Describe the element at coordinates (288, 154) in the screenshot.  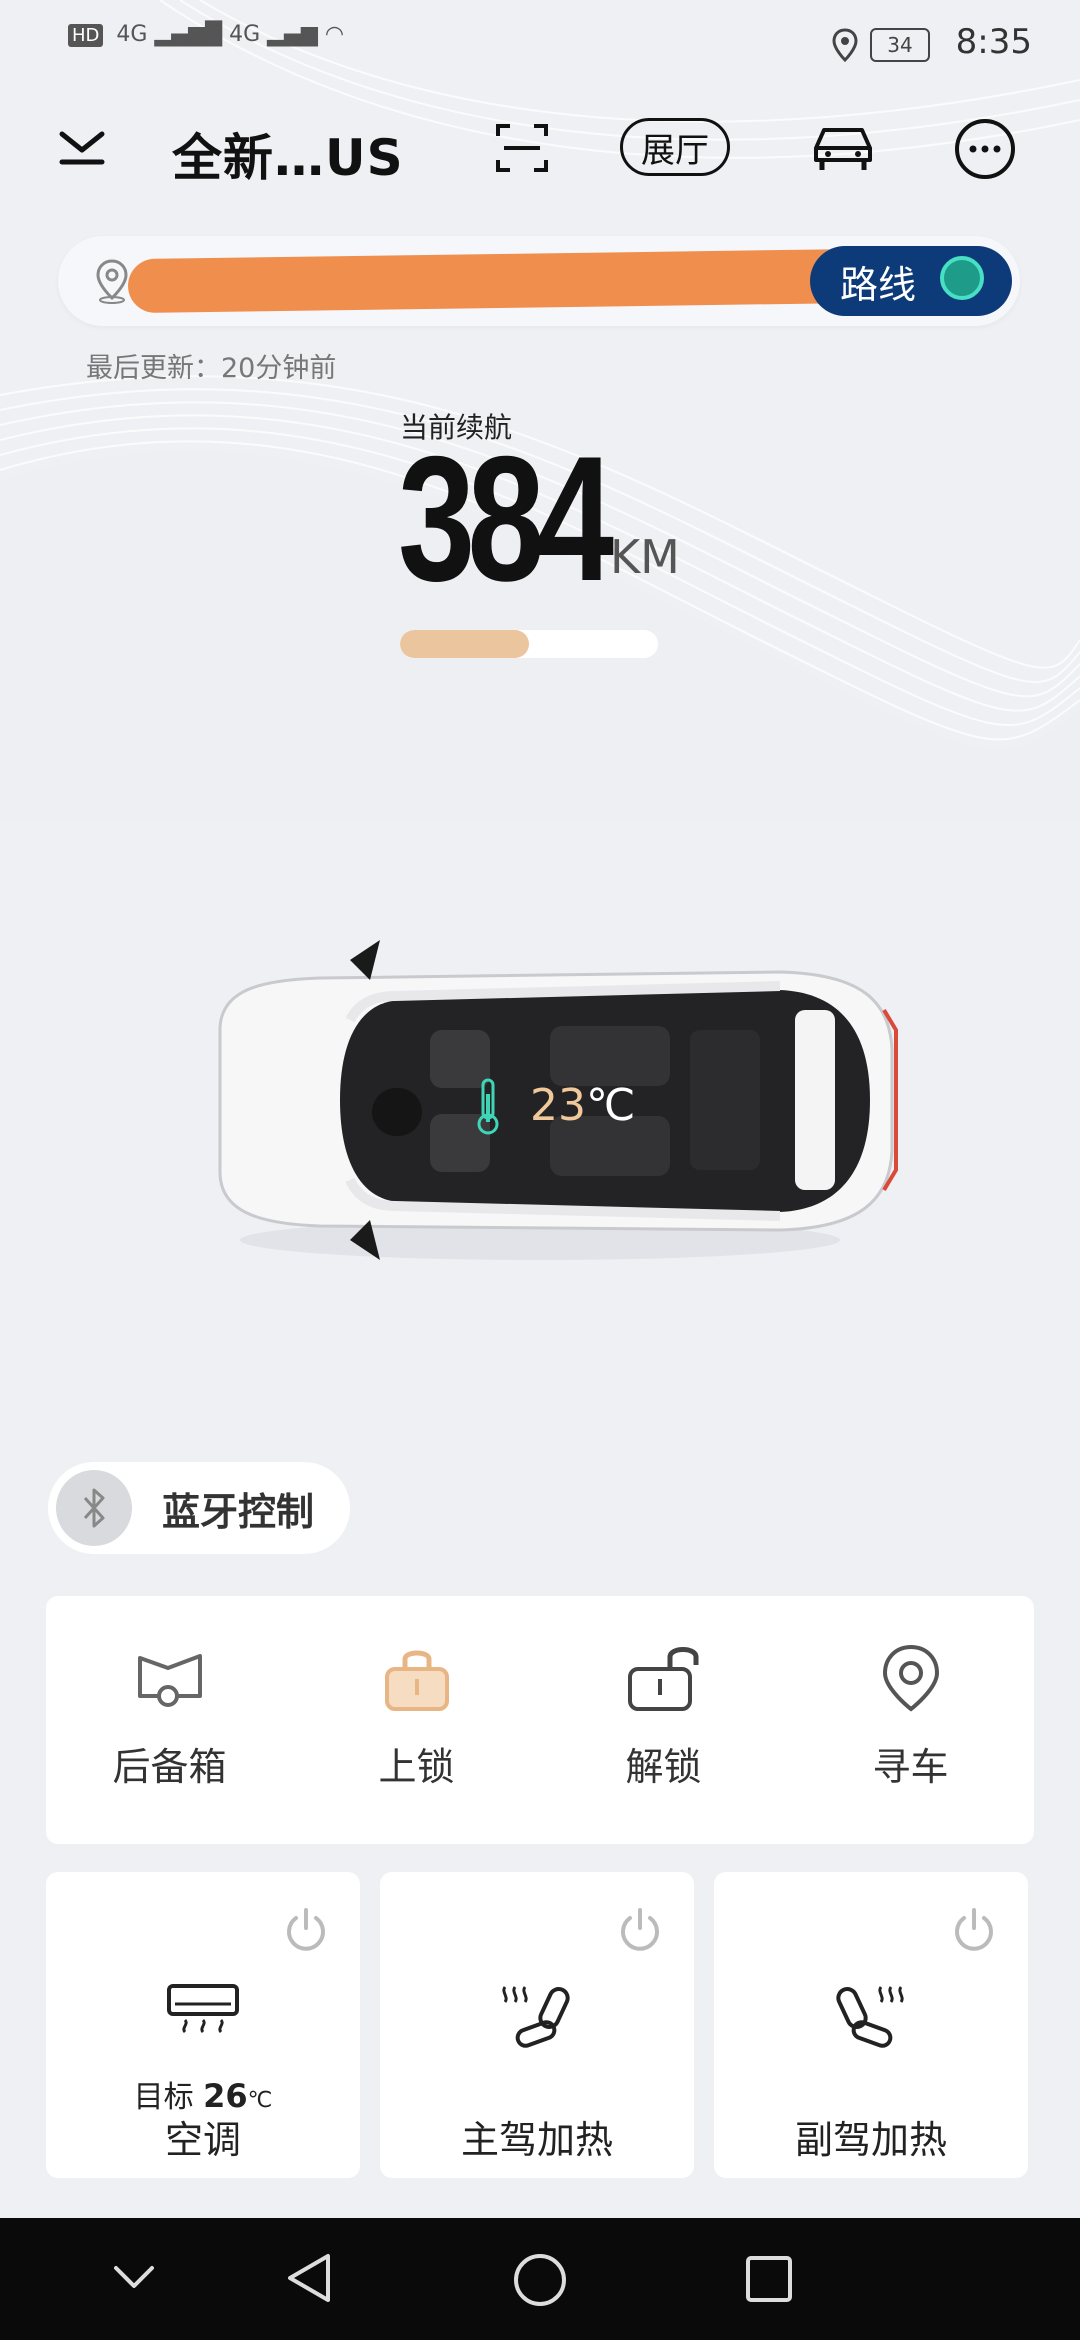
I see `vehicle-title: 全新…US` at that location.